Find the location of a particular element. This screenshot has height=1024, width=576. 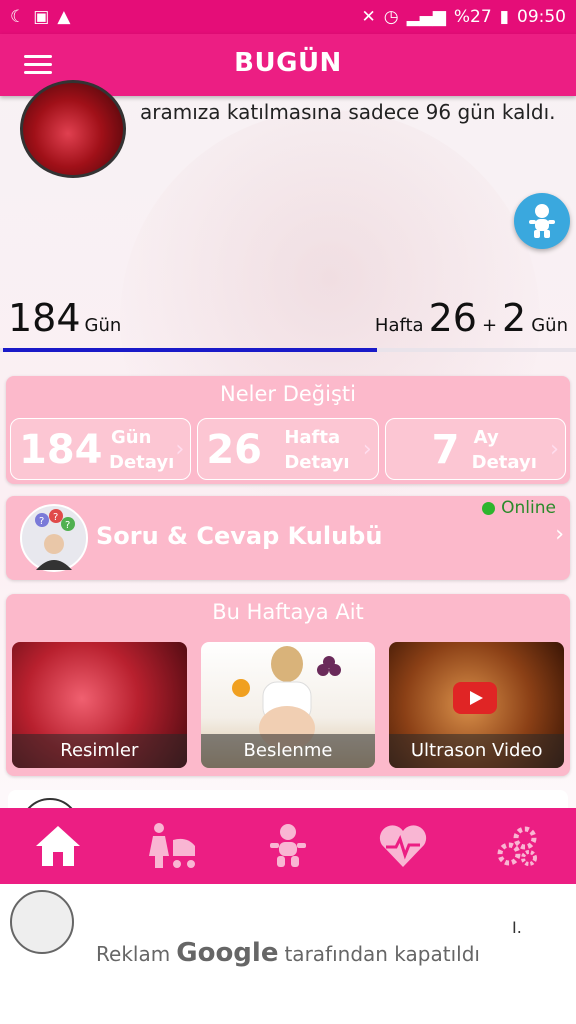

roman-mark: I. is located at coordinates (517, 927).